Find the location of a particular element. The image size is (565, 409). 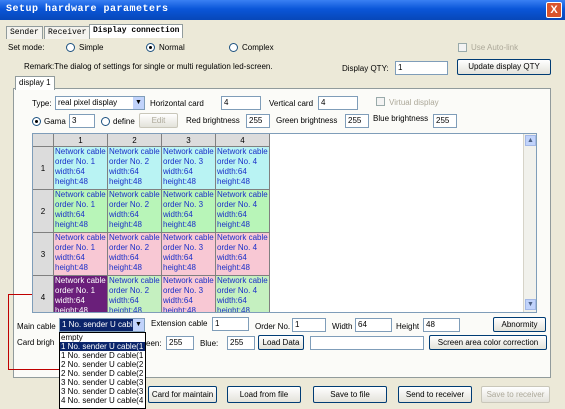

type-select: real pixel display ▼ is located at coordinates (100, 103).